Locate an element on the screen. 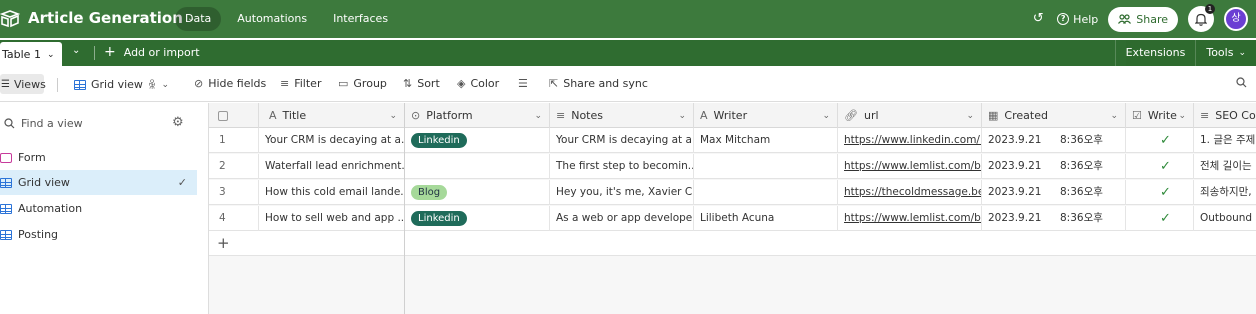  search-button is located at coordinates (1241, 82).